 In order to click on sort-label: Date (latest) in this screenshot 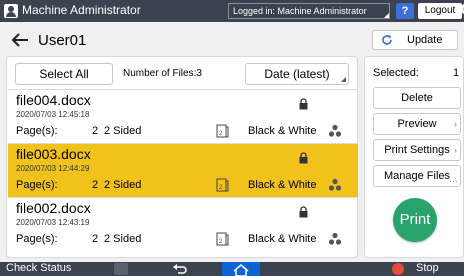, I will do `click(297, 74)`.